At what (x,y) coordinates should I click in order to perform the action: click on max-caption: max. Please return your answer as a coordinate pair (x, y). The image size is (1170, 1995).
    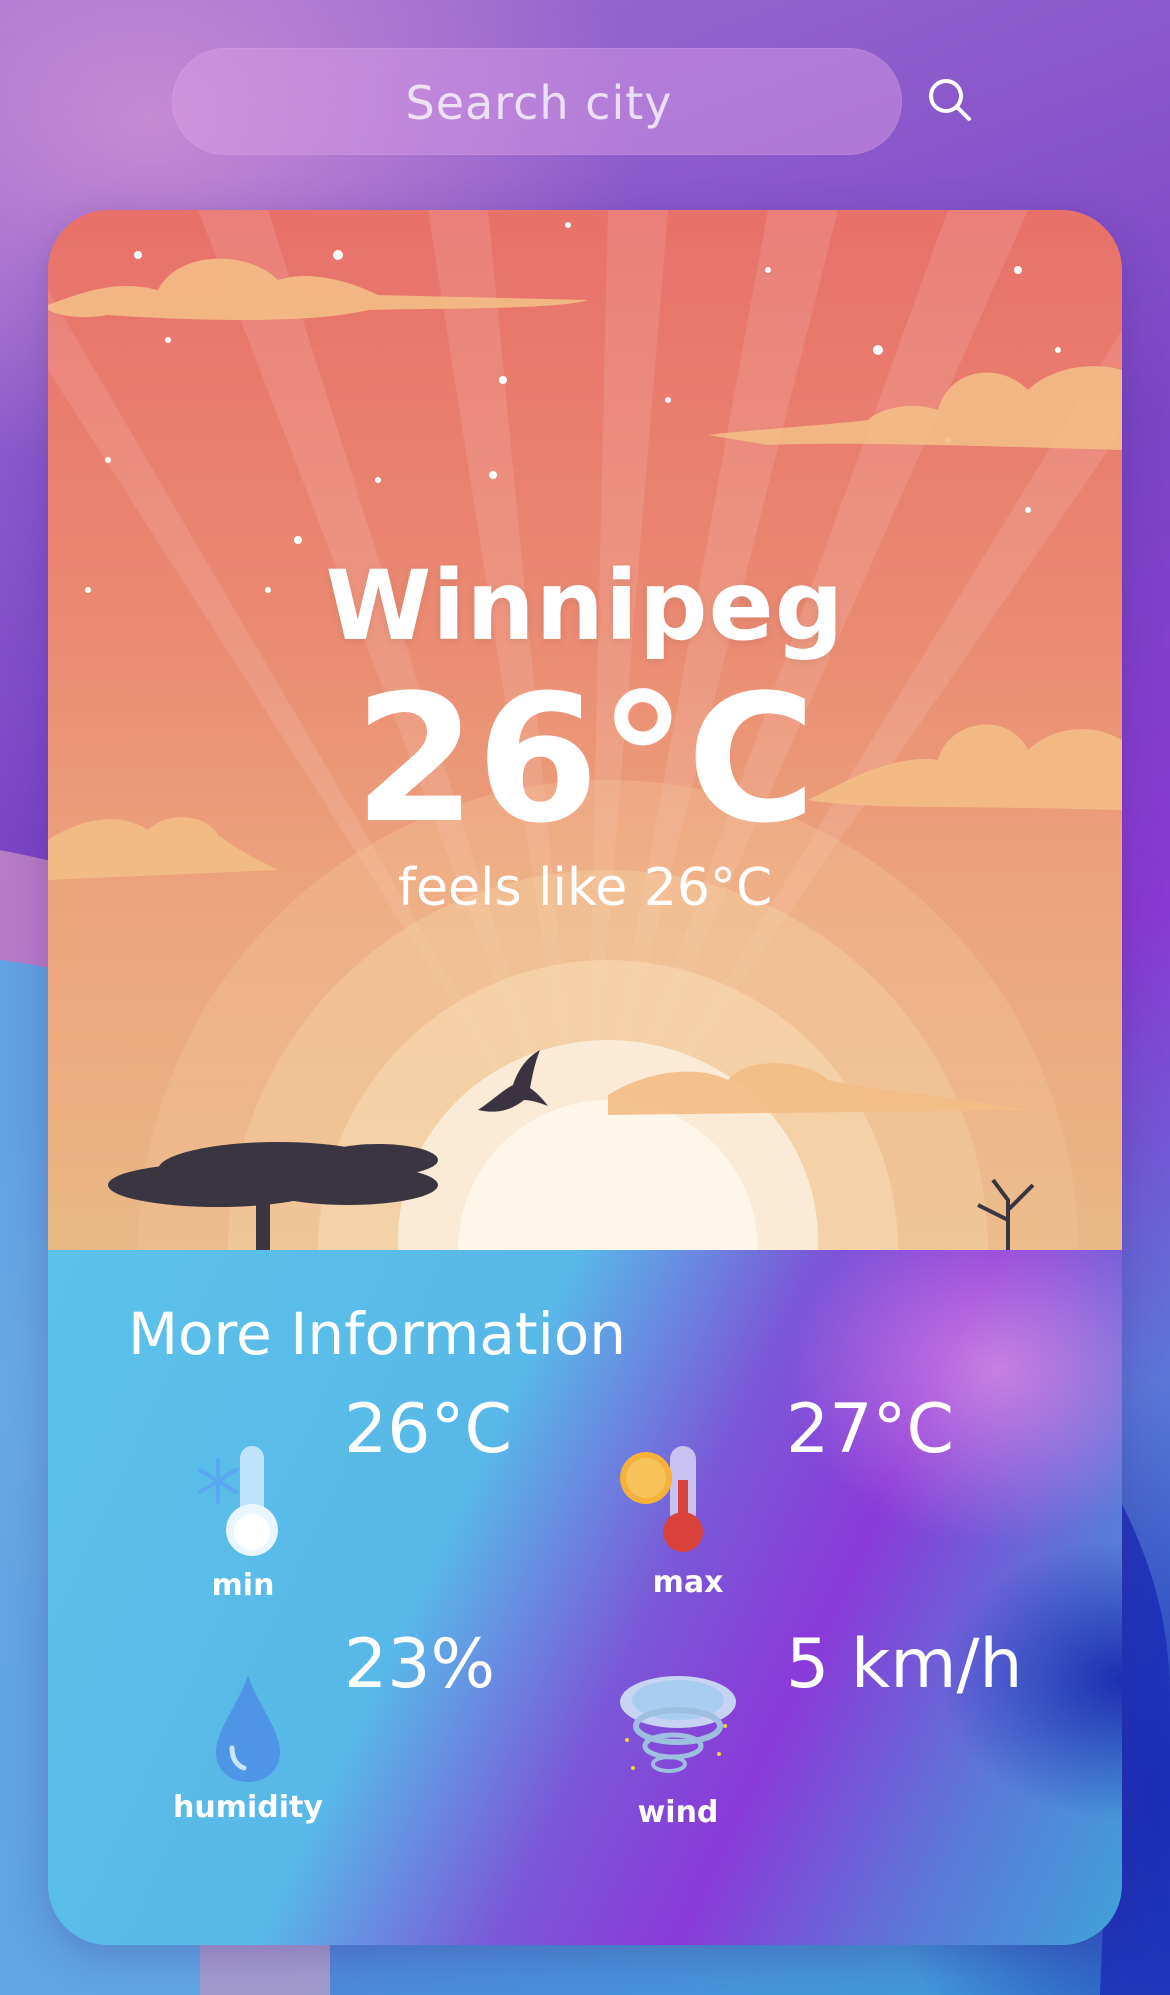
    Looking at the image, I should click on (688, 1582).